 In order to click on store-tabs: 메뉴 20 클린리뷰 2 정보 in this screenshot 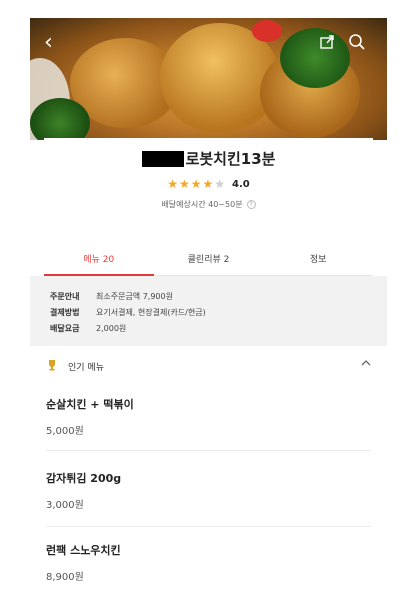, I will do `click(208, 258)`.